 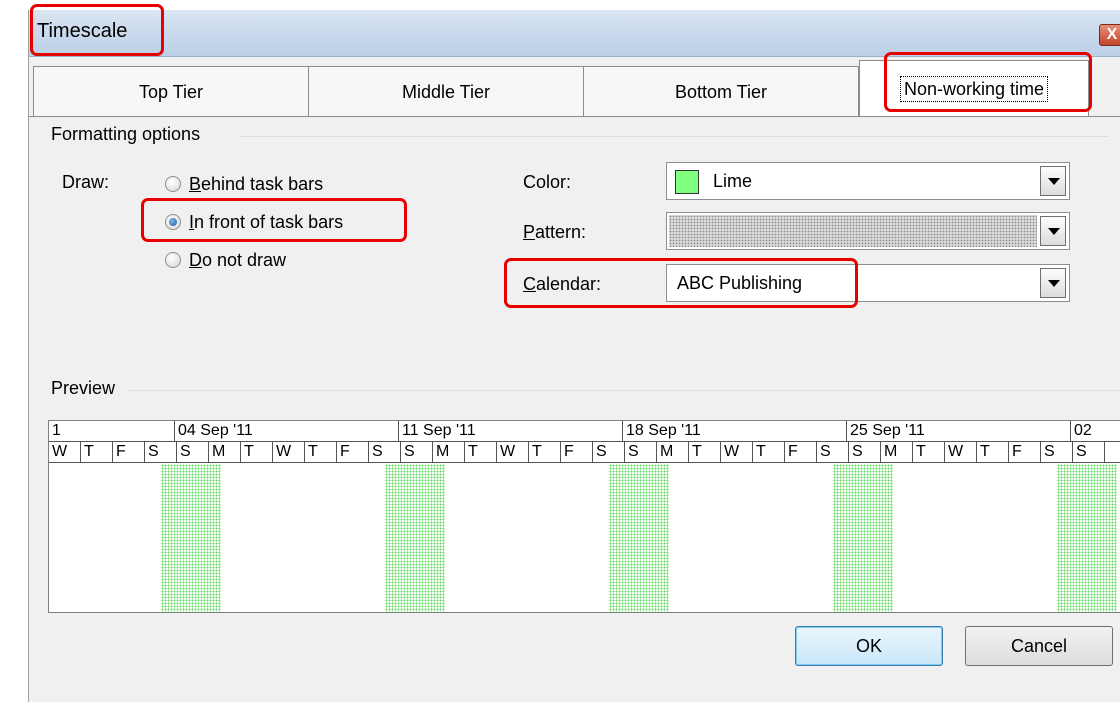 I want to click on window-title: Timescale, so click(x=82, y=31).